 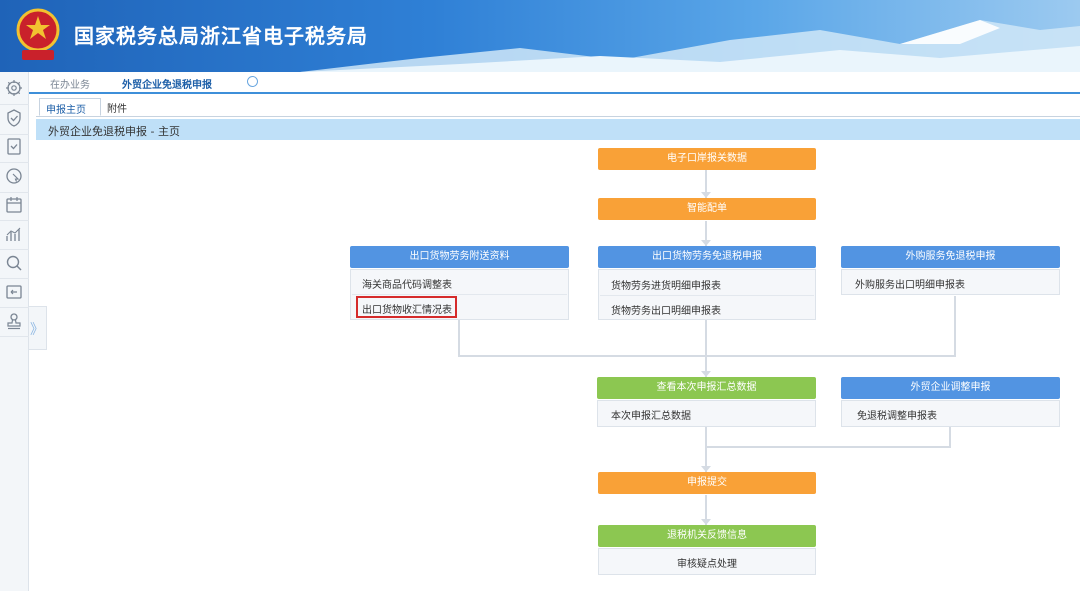 What do you see at coordinates (707, 483) in the screenshot?
I see `submit-declaration-button: 申报提交` at bounding box center [707, 483].